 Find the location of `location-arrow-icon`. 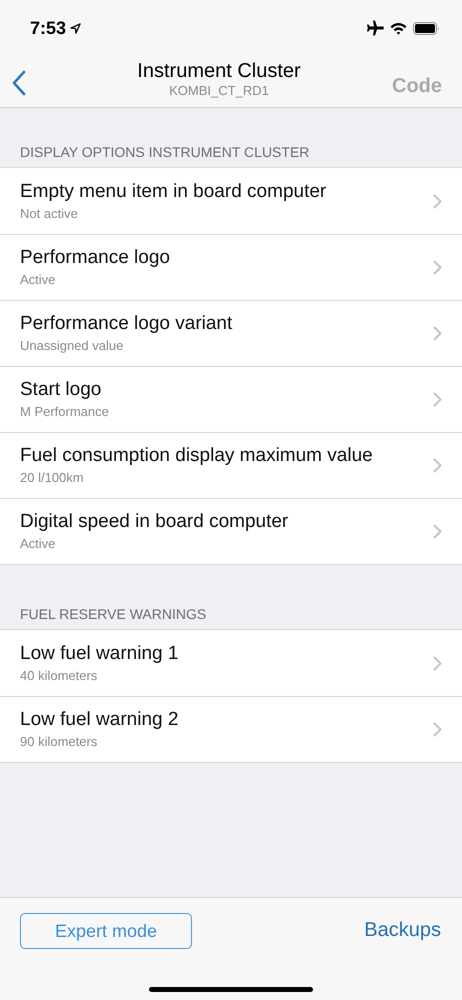

location-arrow-icon is located at coordinates (76, 28).